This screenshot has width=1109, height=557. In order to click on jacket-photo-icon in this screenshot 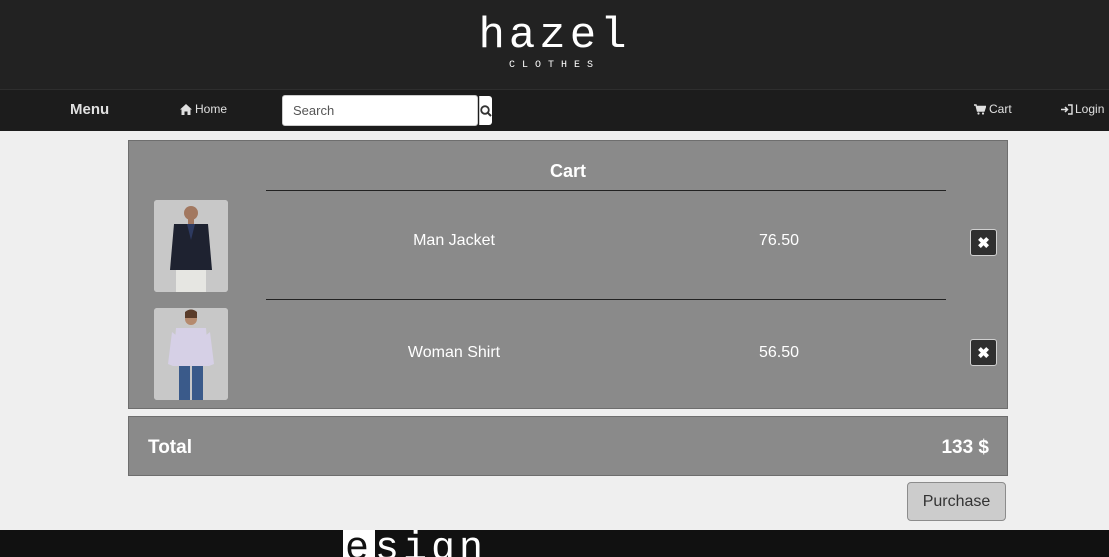, I will do `click(191, 246)`.